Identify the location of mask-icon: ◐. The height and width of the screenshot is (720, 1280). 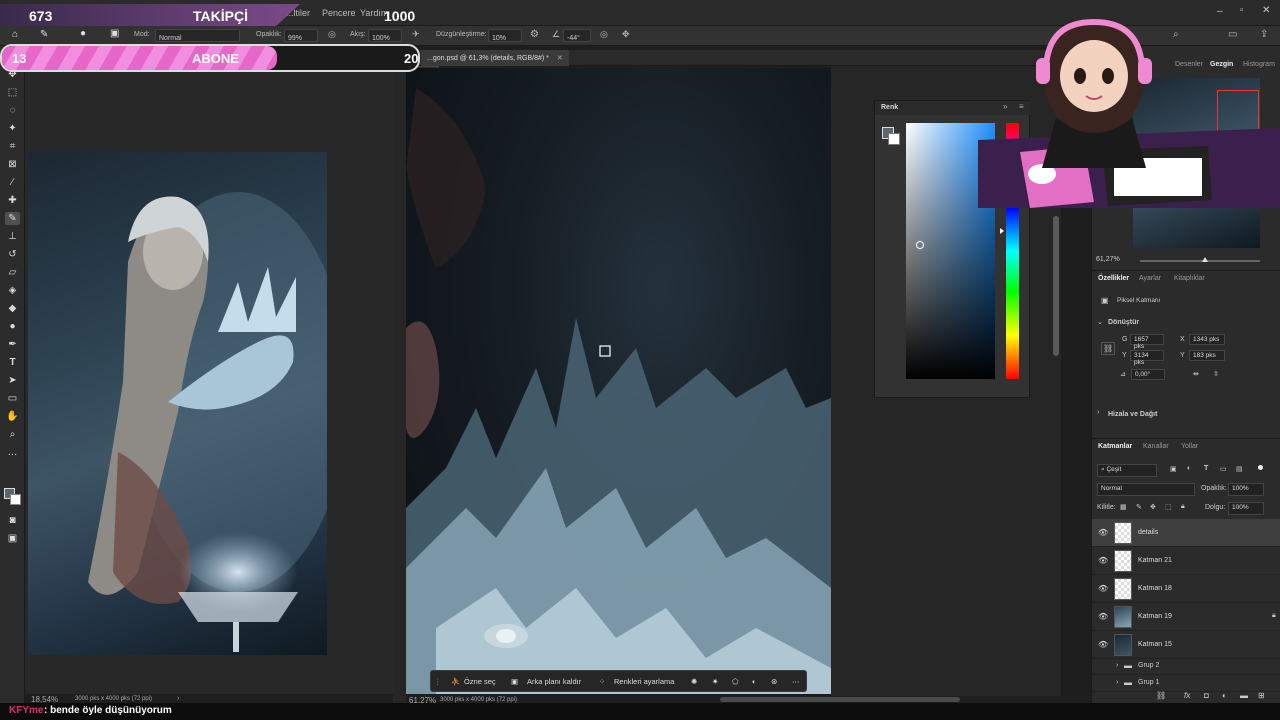
(754, 681).